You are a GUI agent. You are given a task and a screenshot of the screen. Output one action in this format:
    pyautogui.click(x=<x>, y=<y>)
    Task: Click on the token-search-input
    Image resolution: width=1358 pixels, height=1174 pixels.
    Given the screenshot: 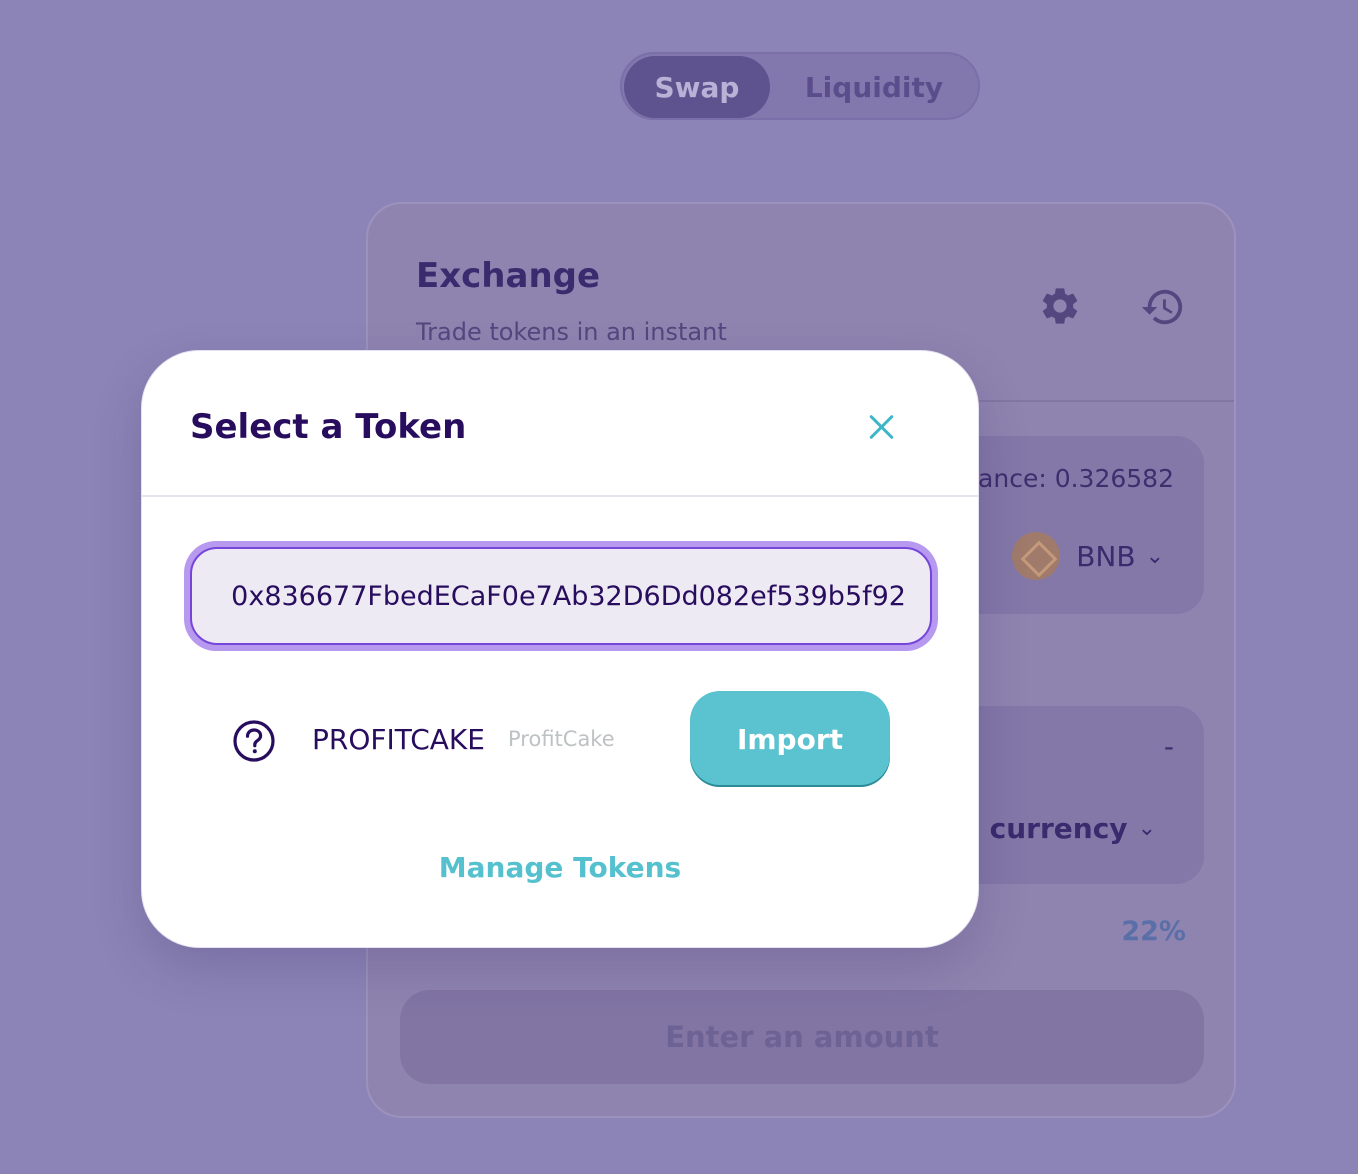 What is the action you would take?
    pyautogui.click(x=561, y=596)
    